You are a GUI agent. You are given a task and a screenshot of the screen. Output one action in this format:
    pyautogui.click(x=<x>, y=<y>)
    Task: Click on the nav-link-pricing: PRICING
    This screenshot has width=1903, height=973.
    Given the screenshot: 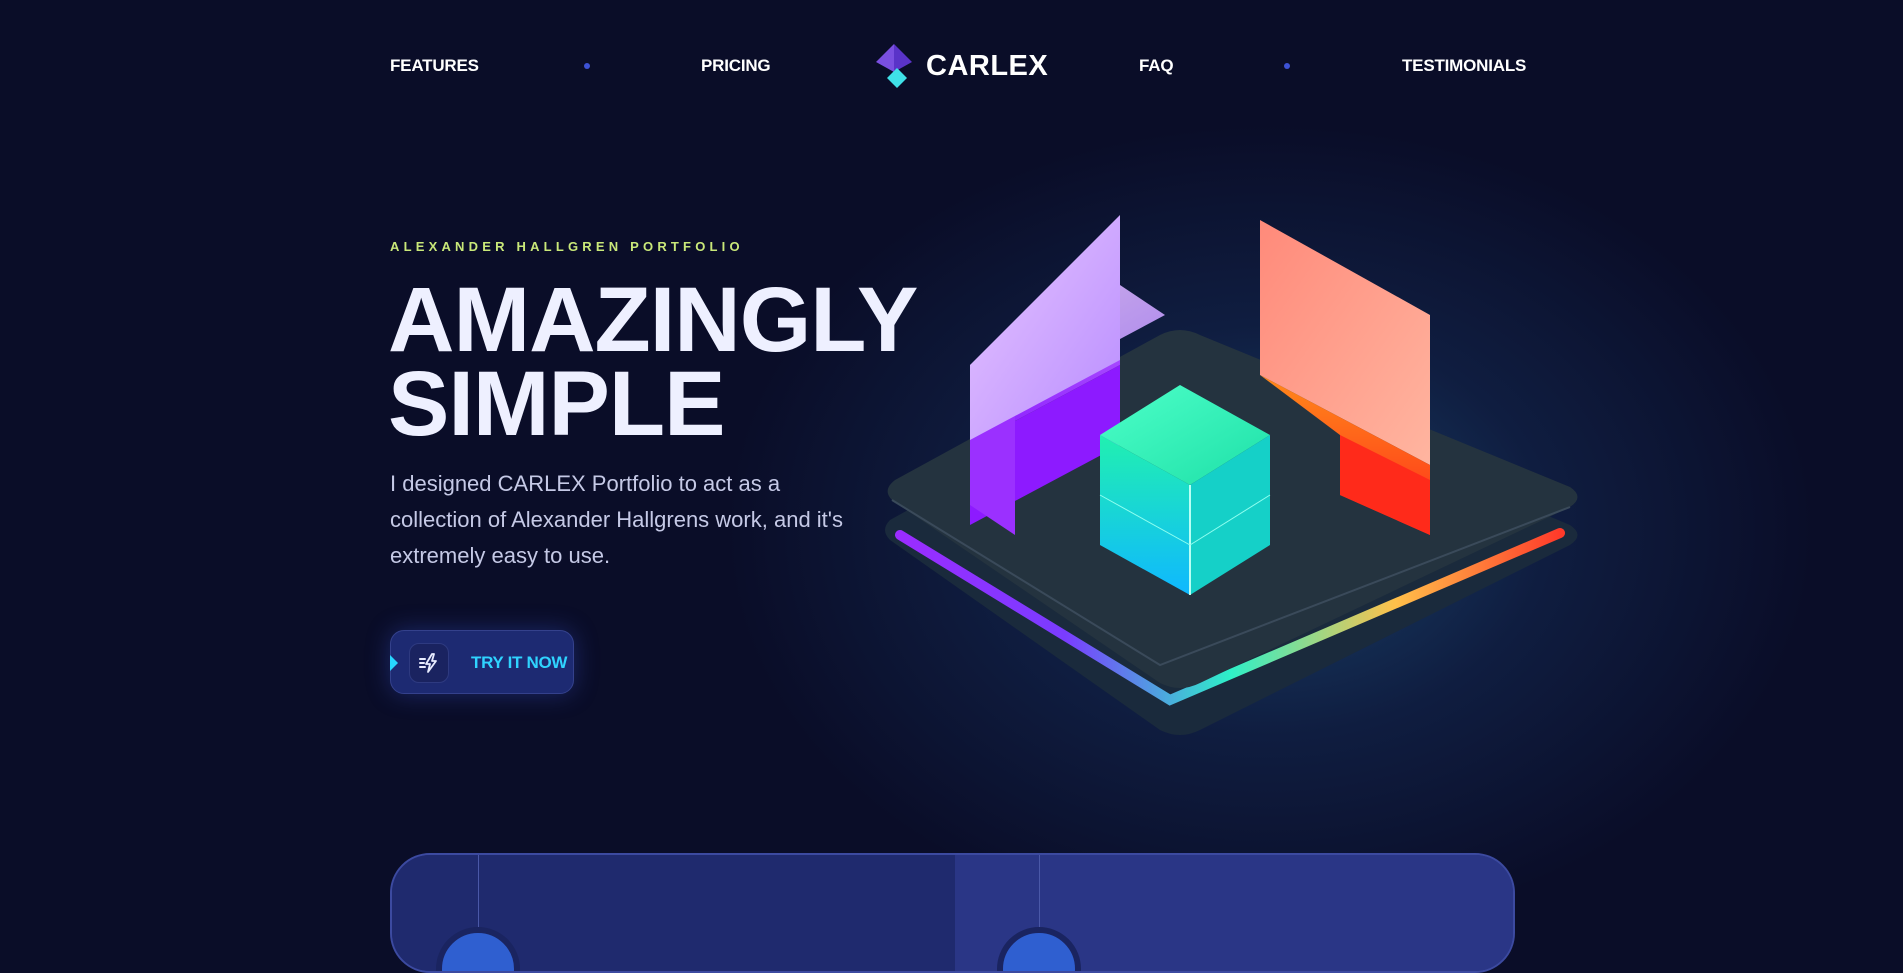 What is the action you would take?
    pyautogui.click(x=736, y=66)
    